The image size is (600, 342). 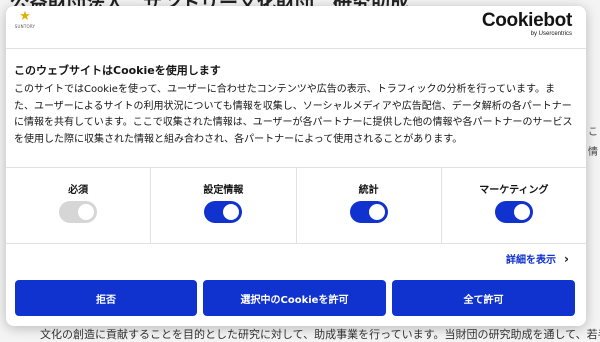 I want to click on category-label: 統計, so click(x=368, y=190).